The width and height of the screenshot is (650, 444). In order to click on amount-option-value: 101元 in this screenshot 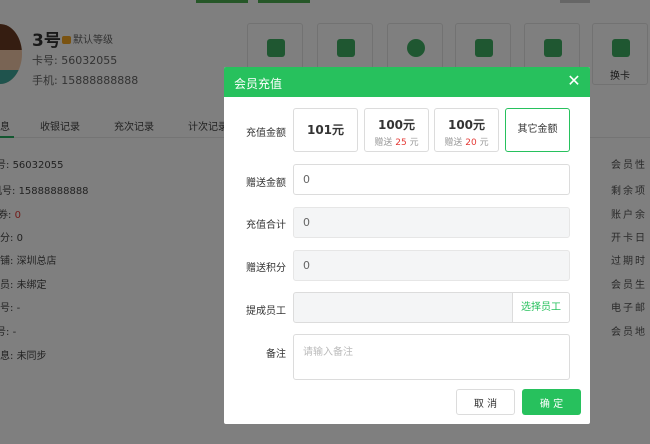, I will do `click(325, 130)`.